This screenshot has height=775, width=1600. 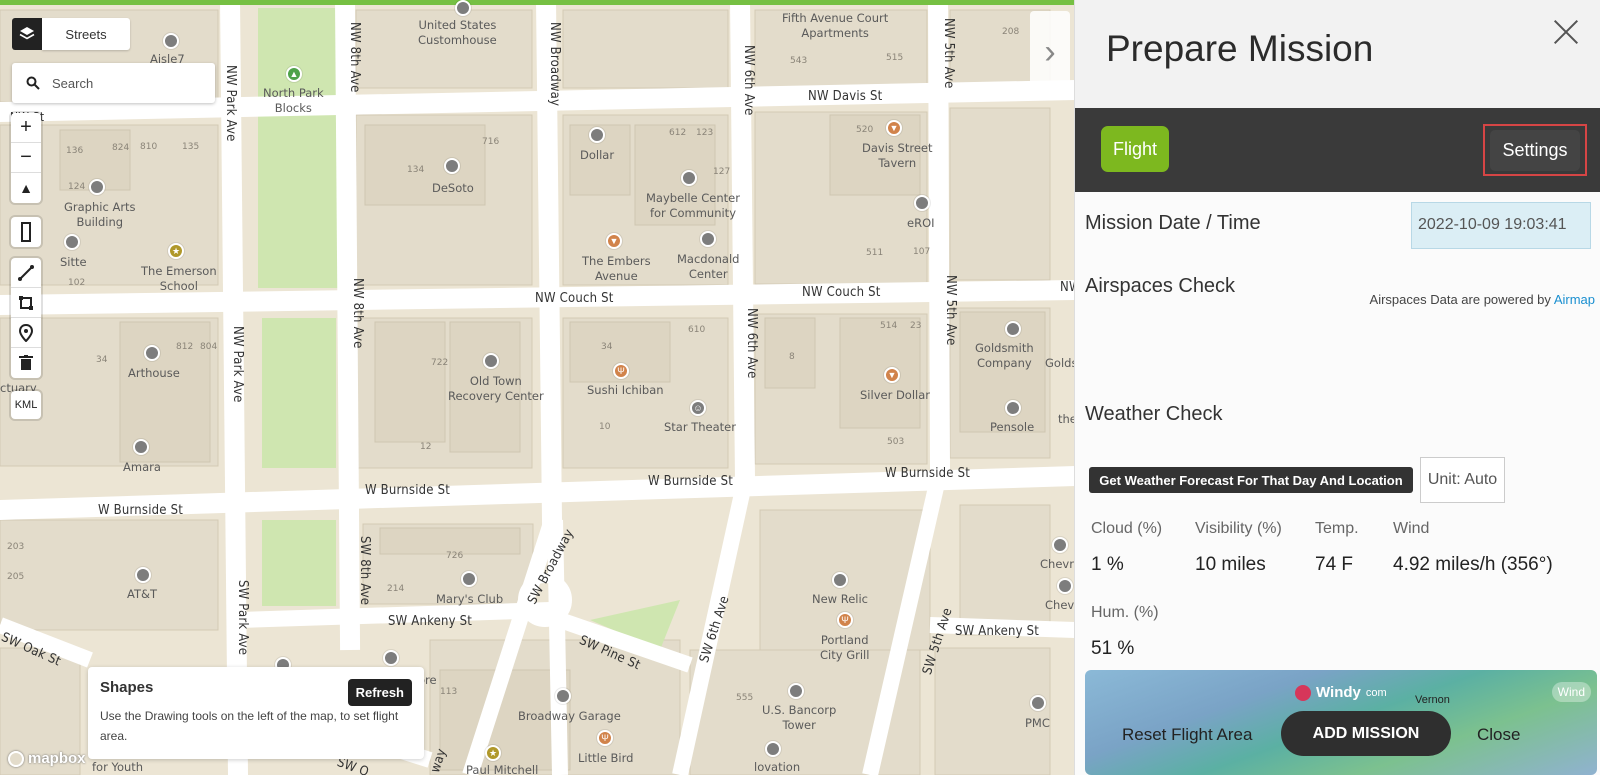 I want to click on airmap-link: Airmap, so click(x=1574, y=299).